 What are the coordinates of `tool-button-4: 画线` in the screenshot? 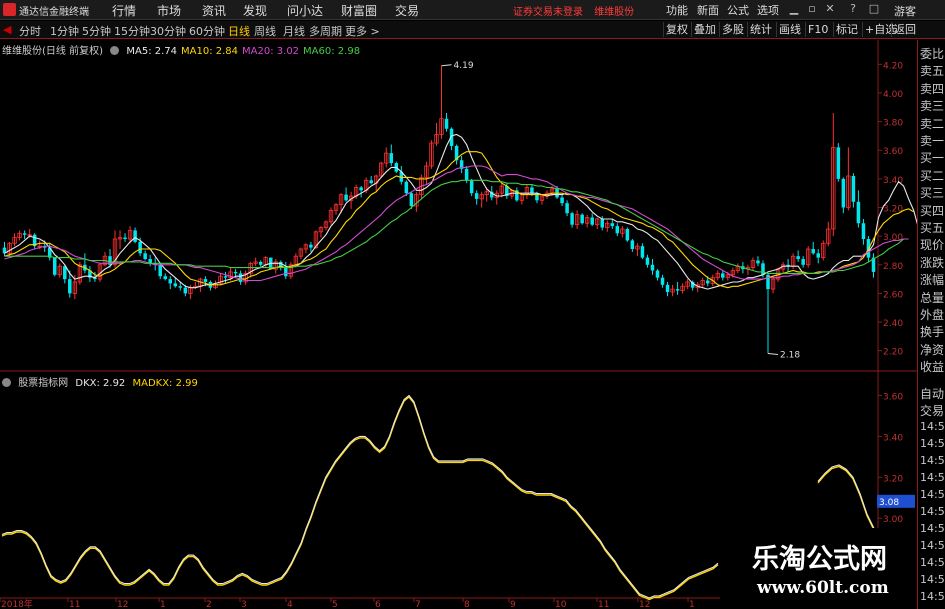 It's located at (789, 29).